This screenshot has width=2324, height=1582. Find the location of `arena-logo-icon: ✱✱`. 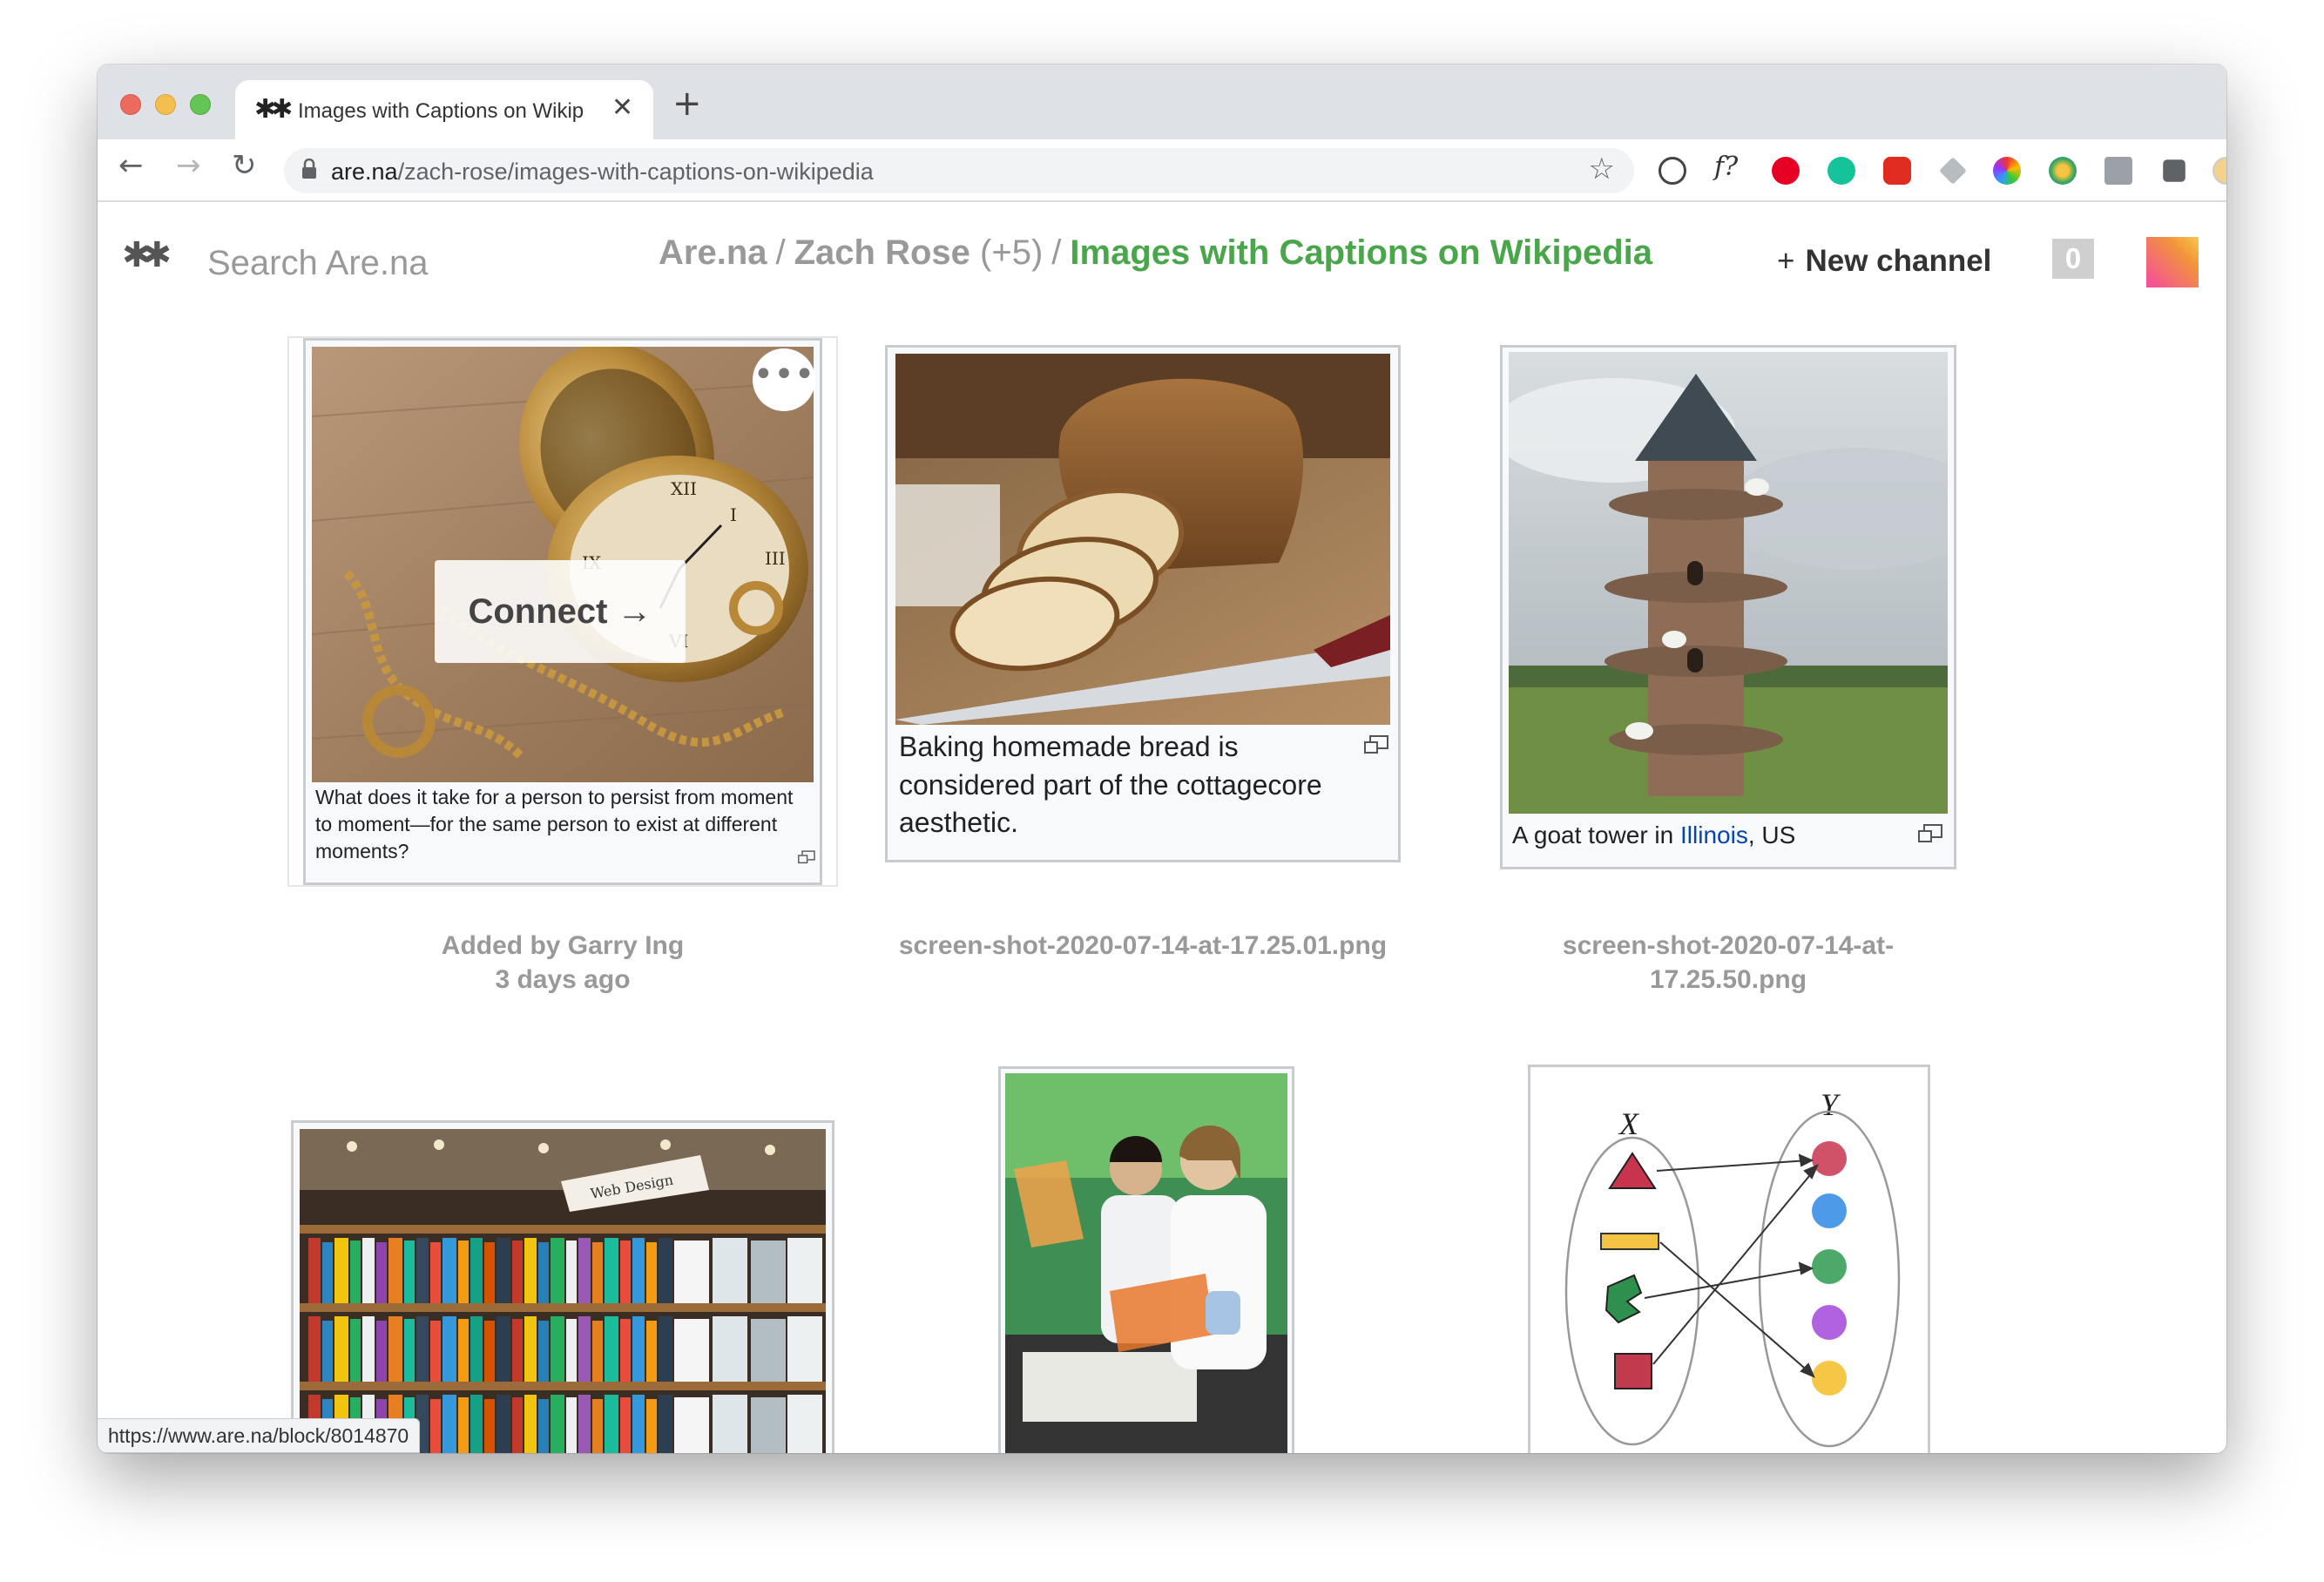

arena-logo-icon: ✱✱ is located at coordinates (147, 255).